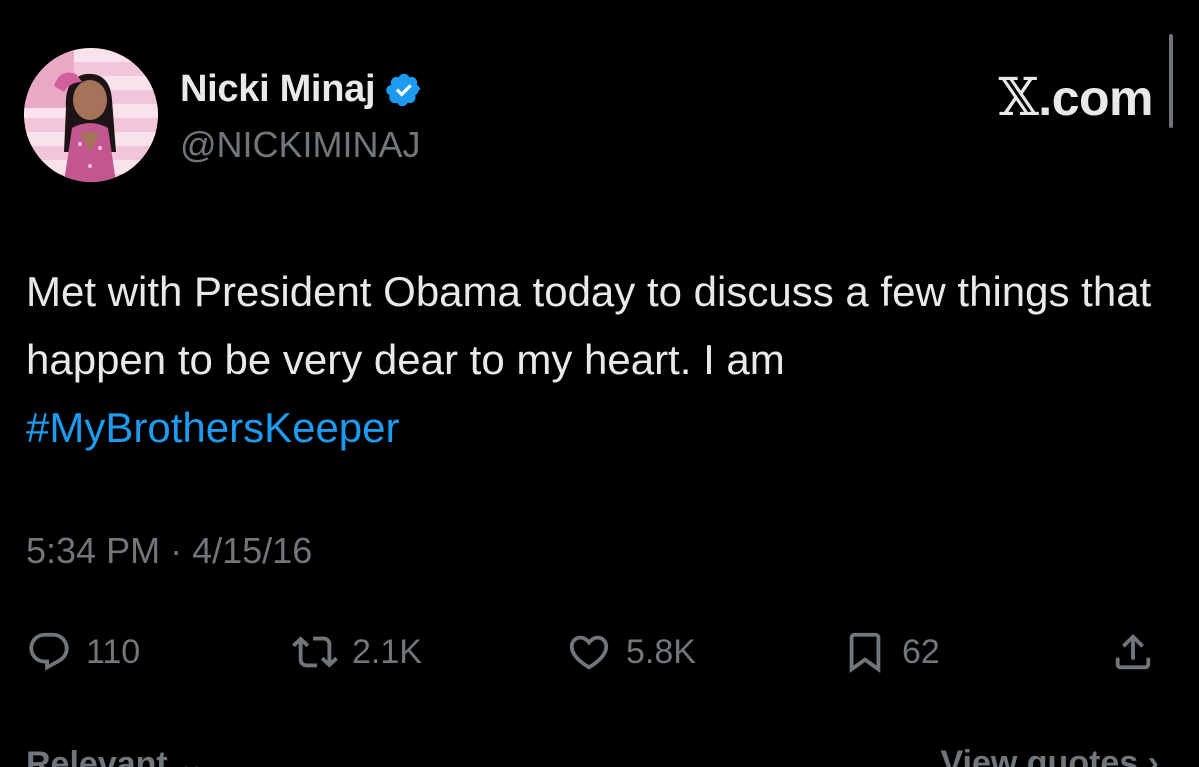 Image resolution: width=1199 pixels, height=767 pixels. Describe the element at coordinates (1049, 755) in the screenshot. I see `view-quotes-link: View quotes ›` at that location.